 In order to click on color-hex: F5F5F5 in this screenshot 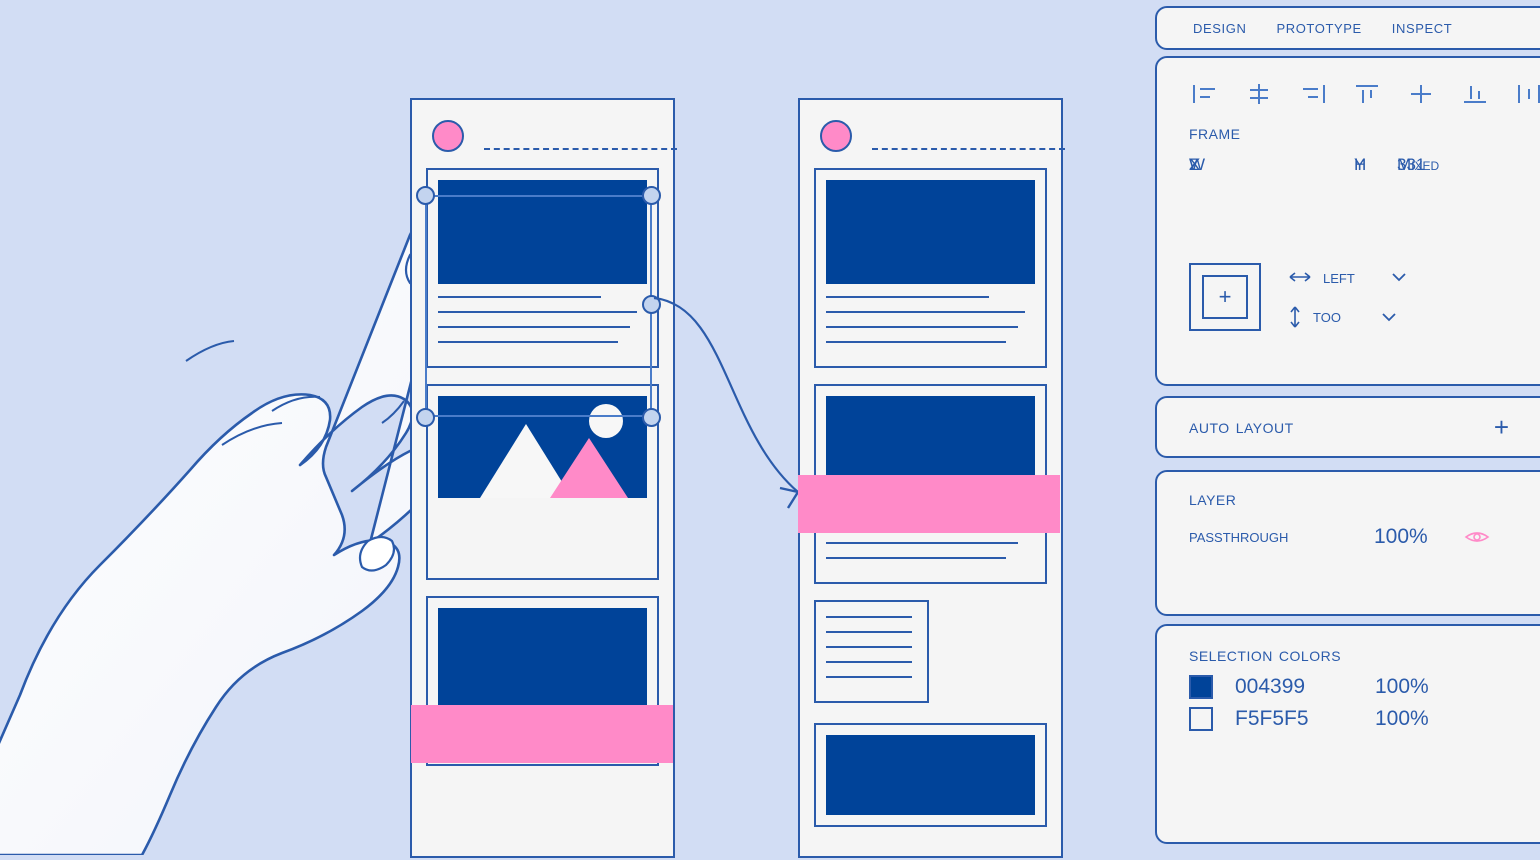, I will do `click(1272, 718)`.